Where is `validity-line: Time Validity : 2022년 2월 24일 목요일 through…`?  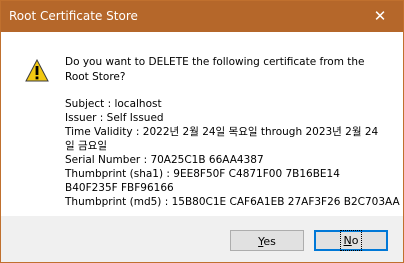
validity-line: Time Validity : 2022년 2월 24일 목요일 through… is located at coordinates (222, 139).